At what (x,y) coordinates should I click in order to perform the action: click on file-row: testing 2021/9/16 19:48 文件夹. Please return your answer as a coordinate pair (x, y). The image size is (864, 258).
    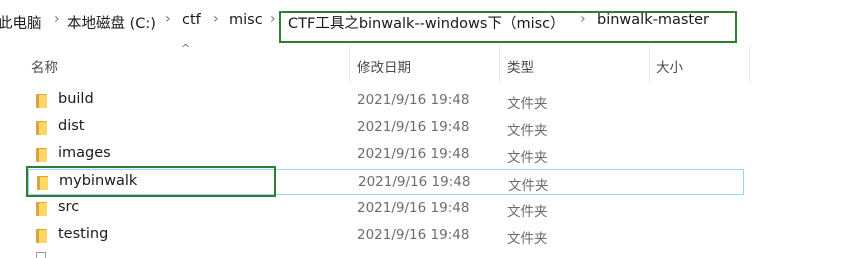
    Looking at the image, I should click on (386, 236).